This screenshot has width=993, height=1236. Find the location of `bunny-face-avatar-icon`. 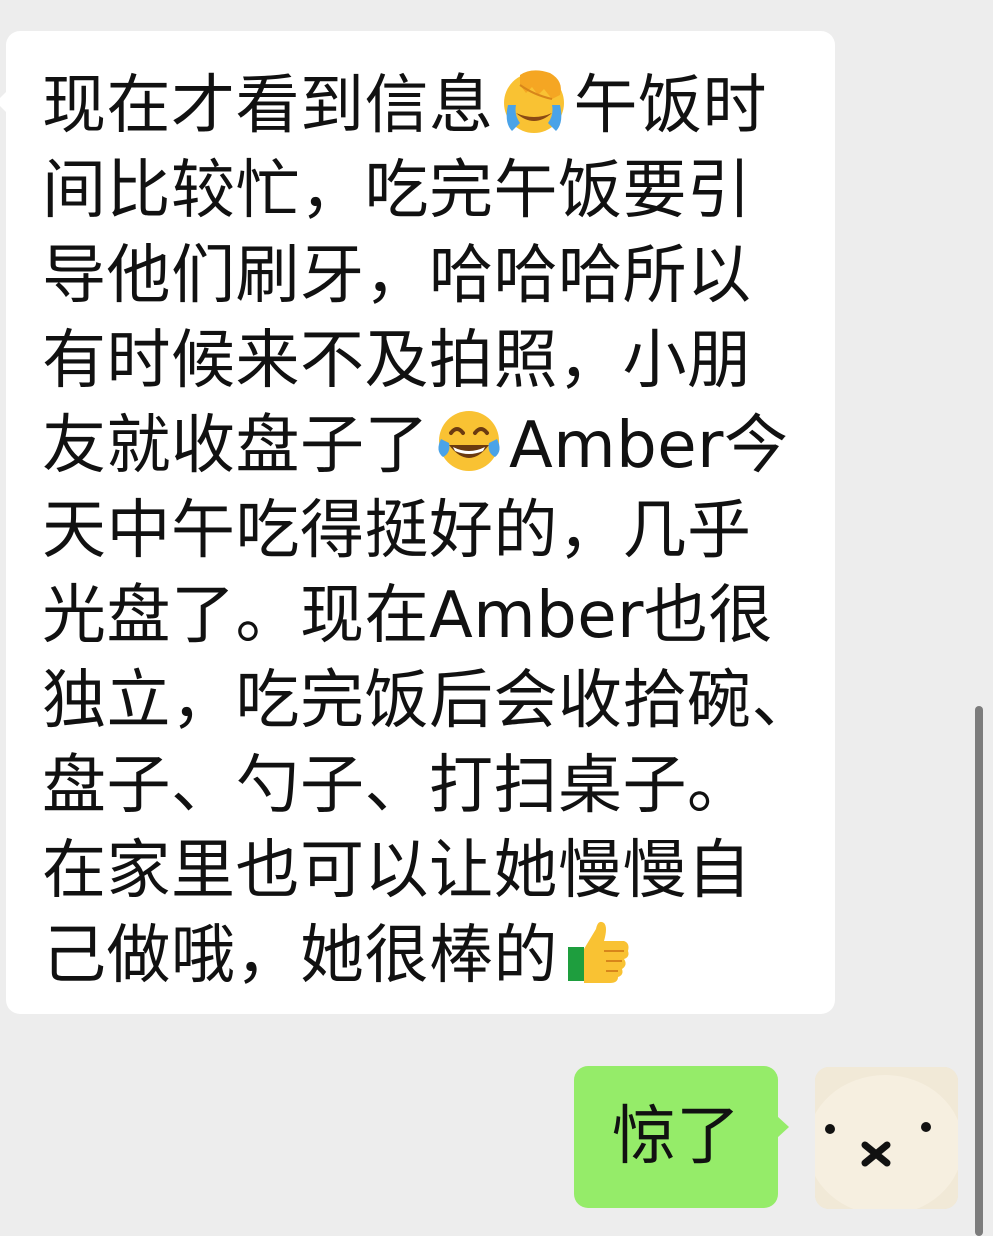

bunny-face-avatar-icon is located at coordinates (886, 1138).